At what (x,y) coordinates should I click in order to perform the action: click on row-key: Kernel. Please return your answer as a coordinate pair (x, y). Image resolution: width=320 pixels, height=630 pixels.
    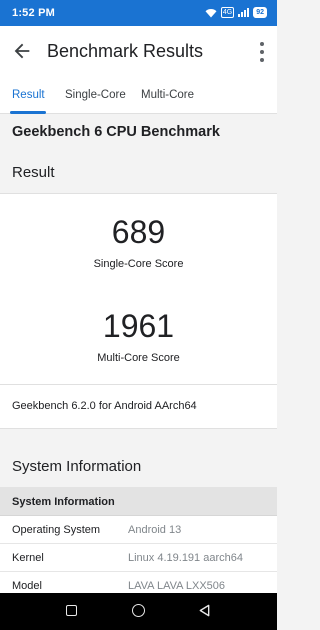
    Looking at the image, I should click on (28, 558).